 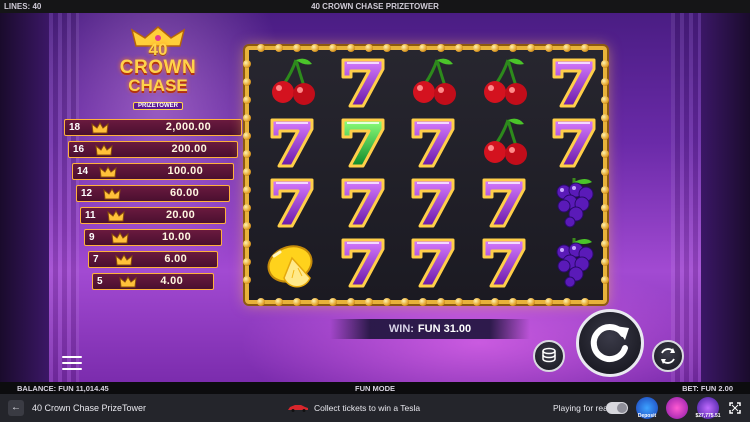 I want to click on left-curtain, so click(x=64, y=197).